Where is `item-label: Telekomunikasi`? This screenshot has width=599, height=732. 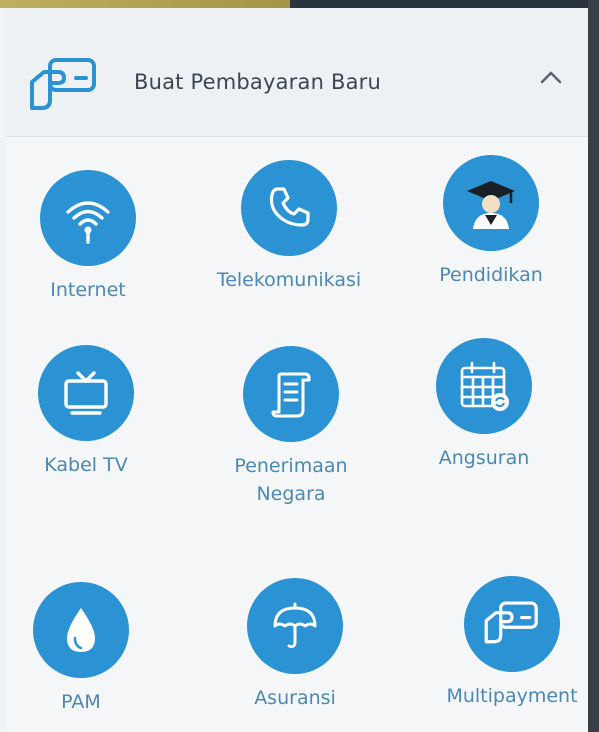 item-label: Telekomunikasi is located at coordinates (289, 280).